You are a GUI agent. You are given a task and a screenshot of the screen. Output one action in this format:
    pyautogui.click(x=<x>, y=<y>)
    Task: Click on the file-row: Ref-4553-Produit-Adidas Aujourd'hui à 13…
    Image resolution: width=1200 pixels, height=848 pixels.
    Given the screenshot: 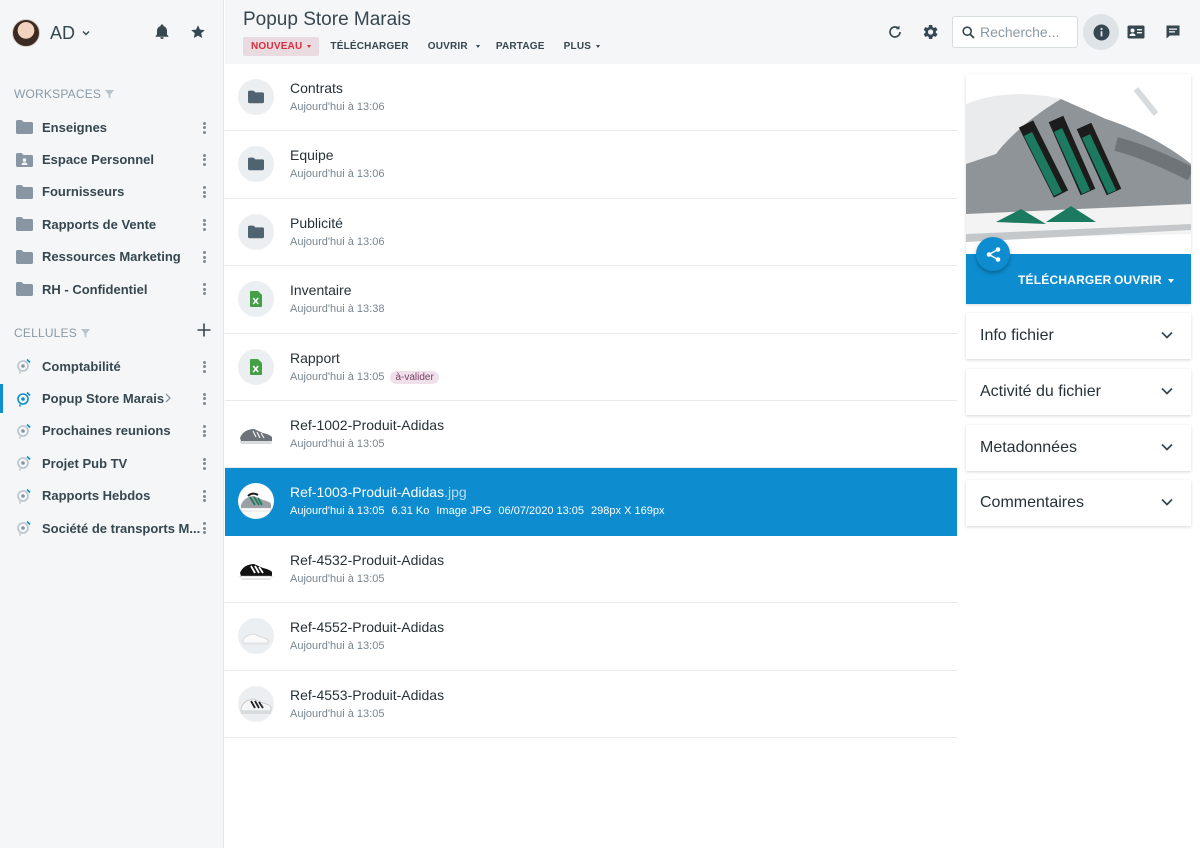 What is the action you would take?
    pyautogui.click(x=591, y=704)
    